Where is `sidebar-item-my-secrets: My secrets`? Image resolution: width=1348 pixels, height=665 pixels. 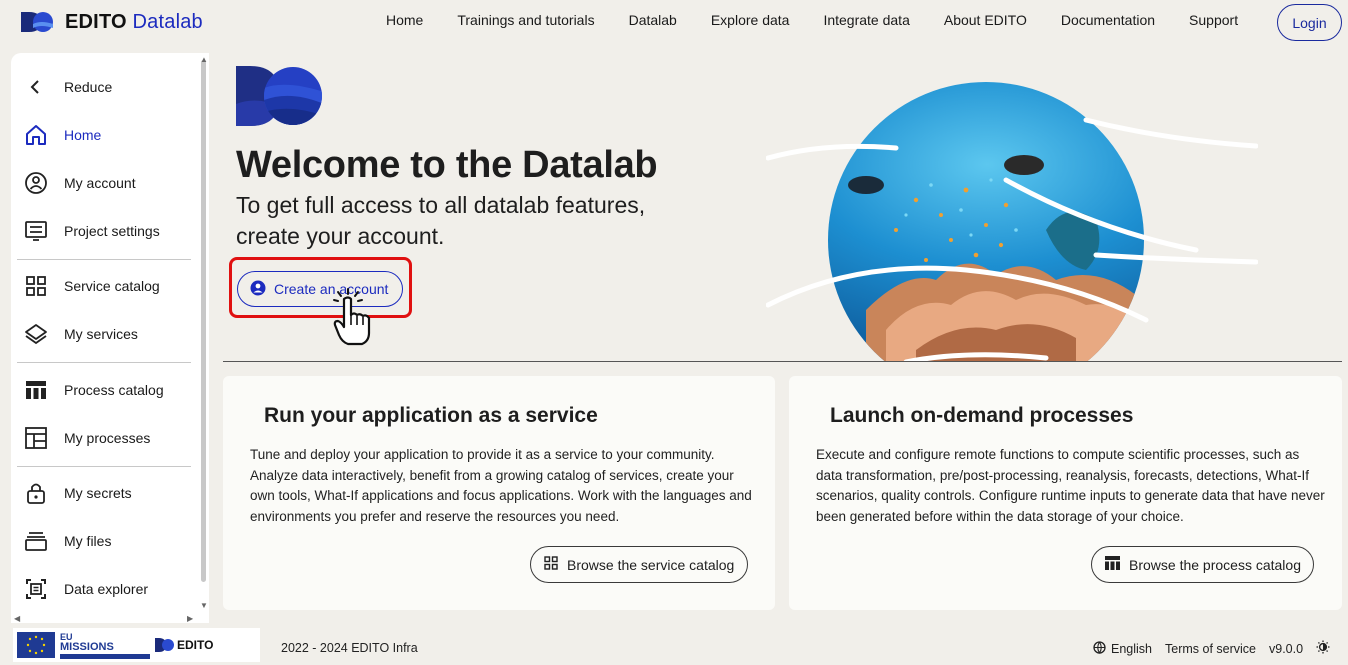
sidebar-item-my-secrets: My secrets is located at coordinates (77, 493).